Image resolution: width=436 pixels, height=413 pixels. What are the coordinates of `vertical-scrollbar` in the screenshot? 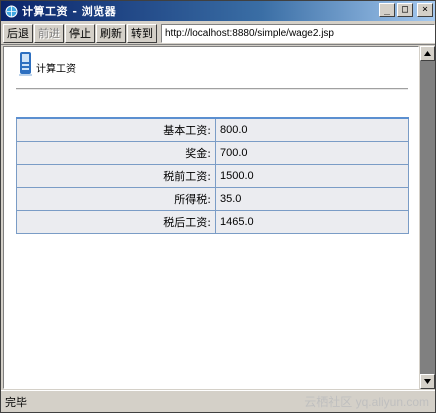 It's located at (427, 217).